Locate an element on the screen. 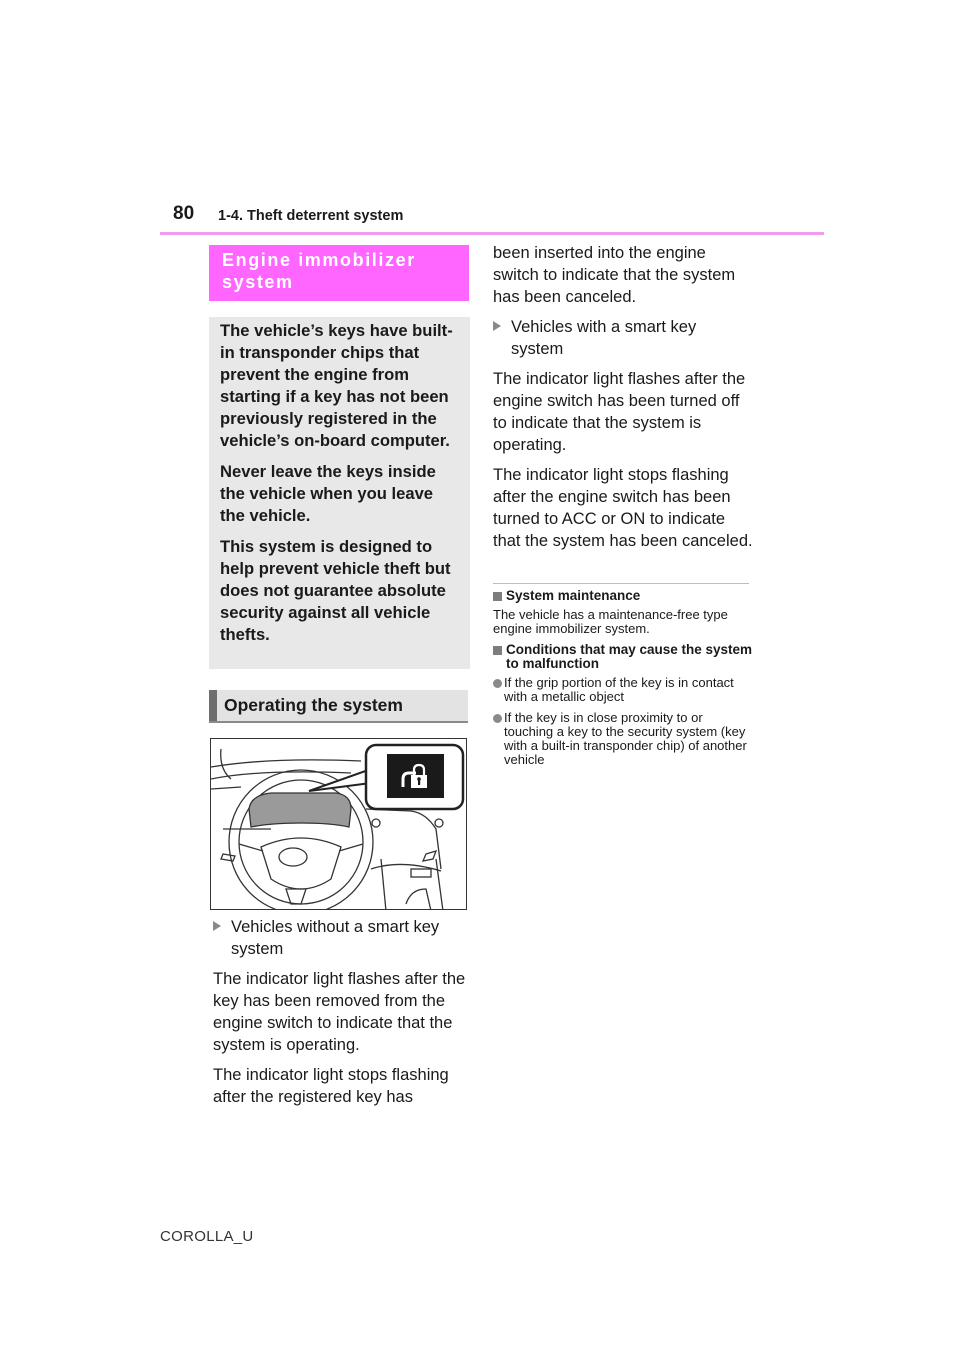  dashboard-illustration is located at coordinates (338, 824).